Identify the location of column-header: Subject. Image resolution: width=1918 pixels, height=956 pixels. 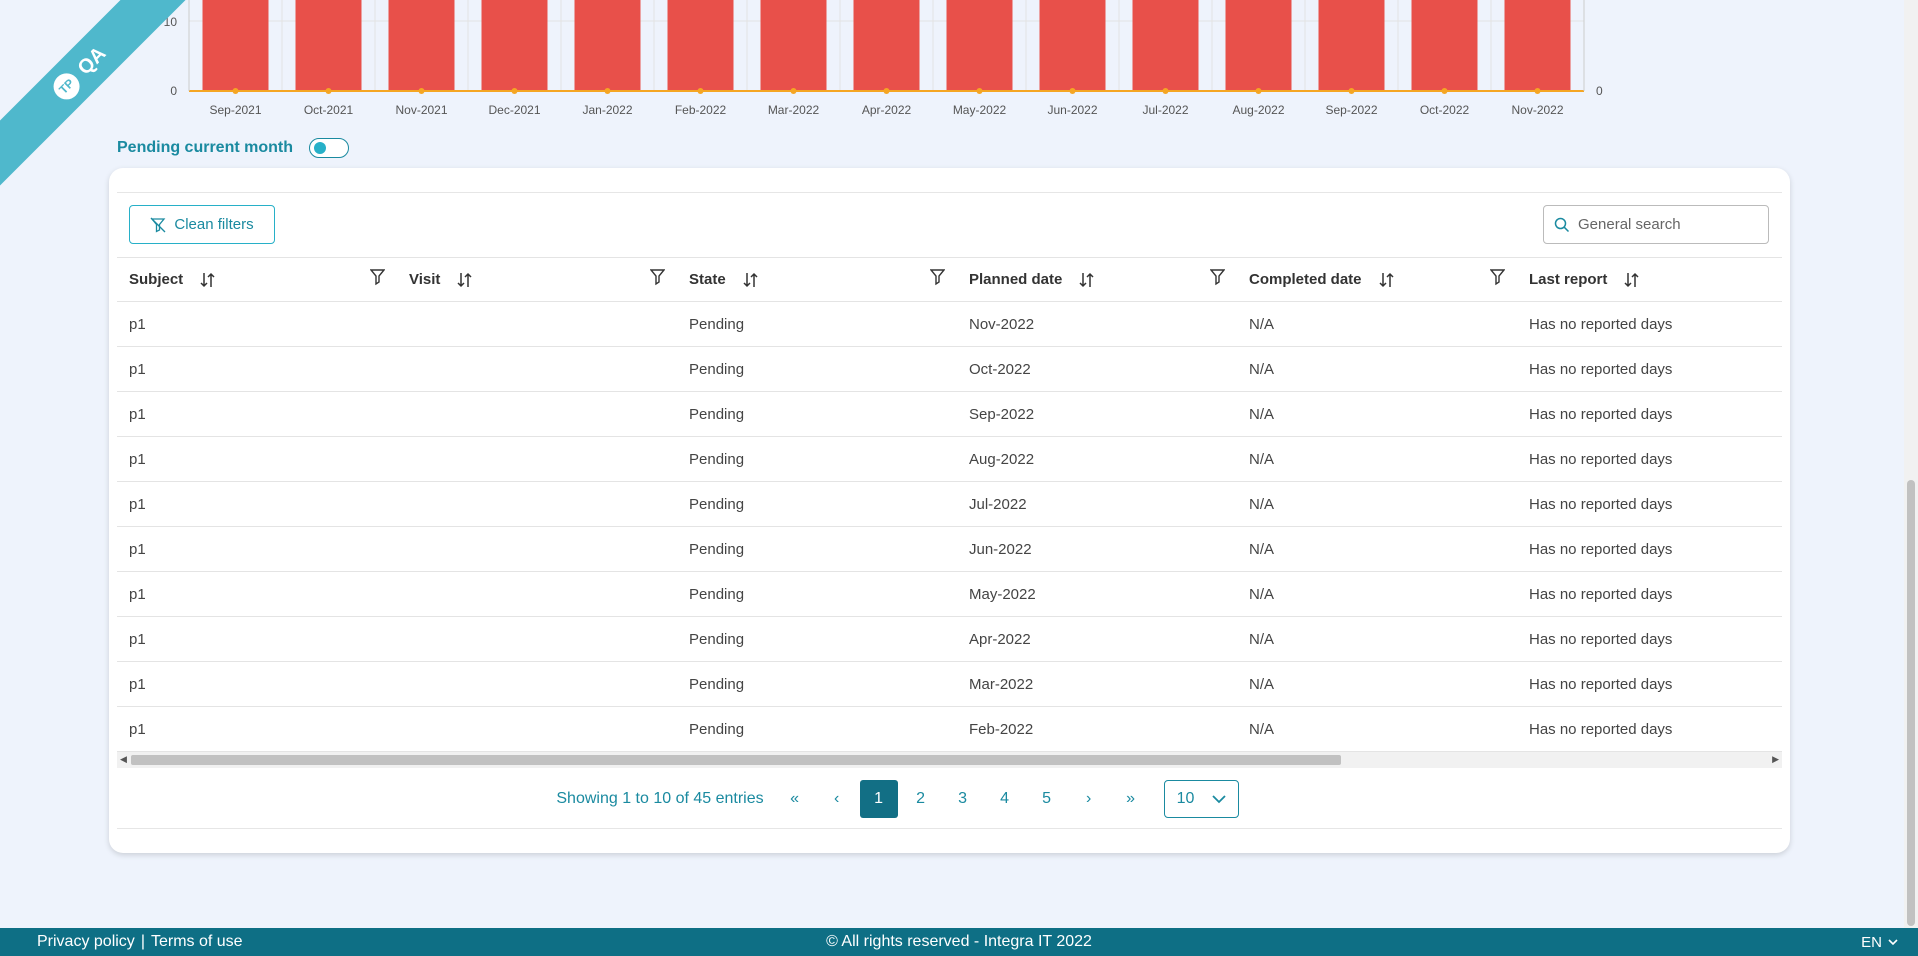
(257, 279).